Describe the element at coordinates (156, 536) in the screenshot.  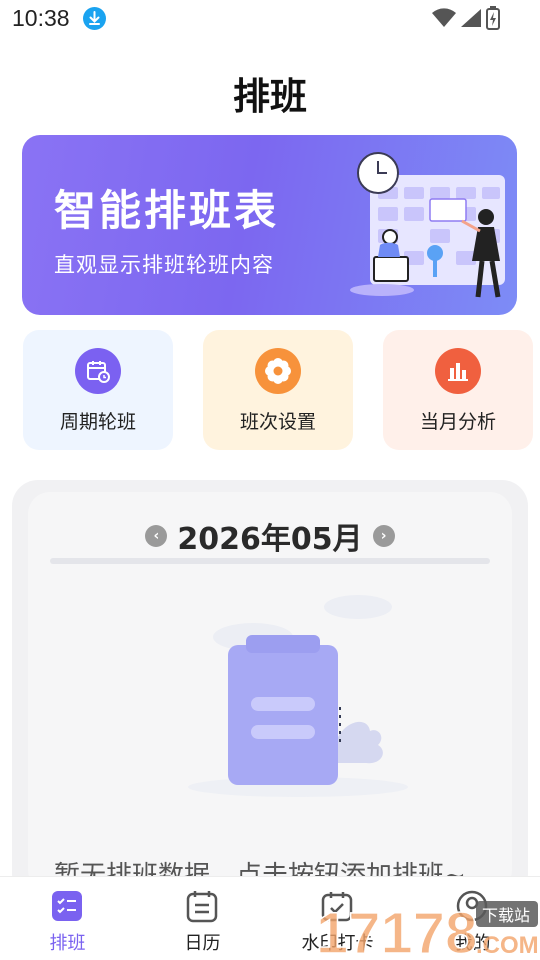
I see `chevron-left-icon: ‹` at that location.